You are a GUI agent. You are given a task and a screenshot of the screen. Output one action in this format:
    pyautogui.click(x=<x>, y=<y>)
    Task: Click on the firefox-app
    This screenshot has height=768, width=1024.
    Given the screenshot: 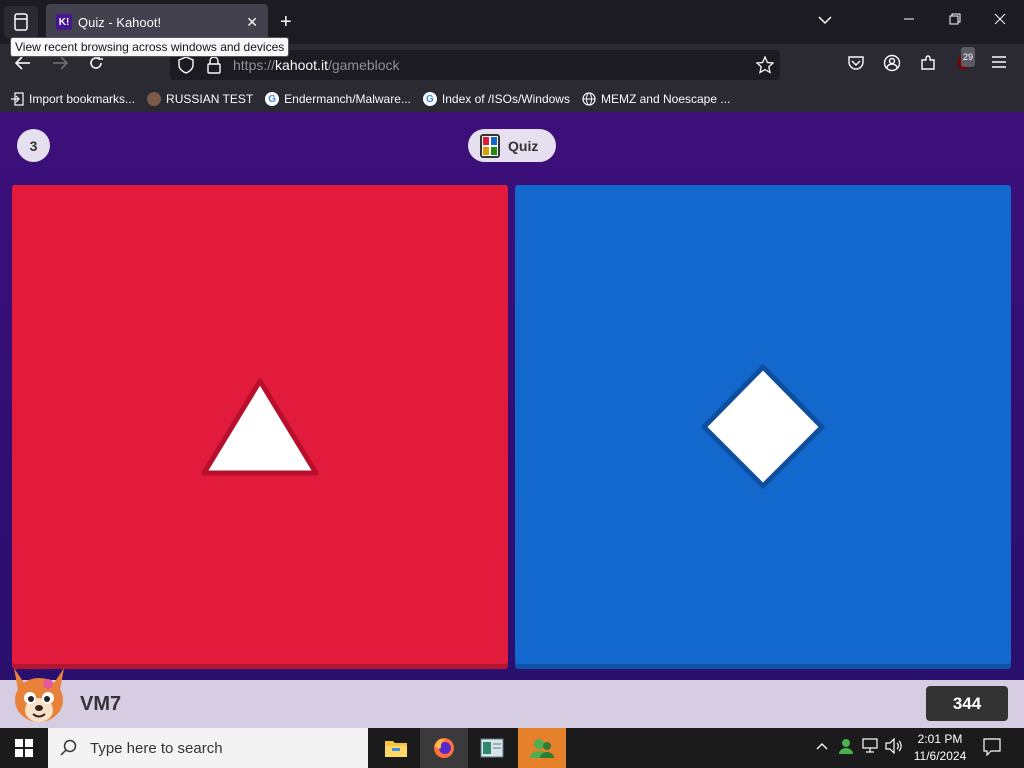 What is the action you would take?
    pyautogui.click(x=444, y=748)
    